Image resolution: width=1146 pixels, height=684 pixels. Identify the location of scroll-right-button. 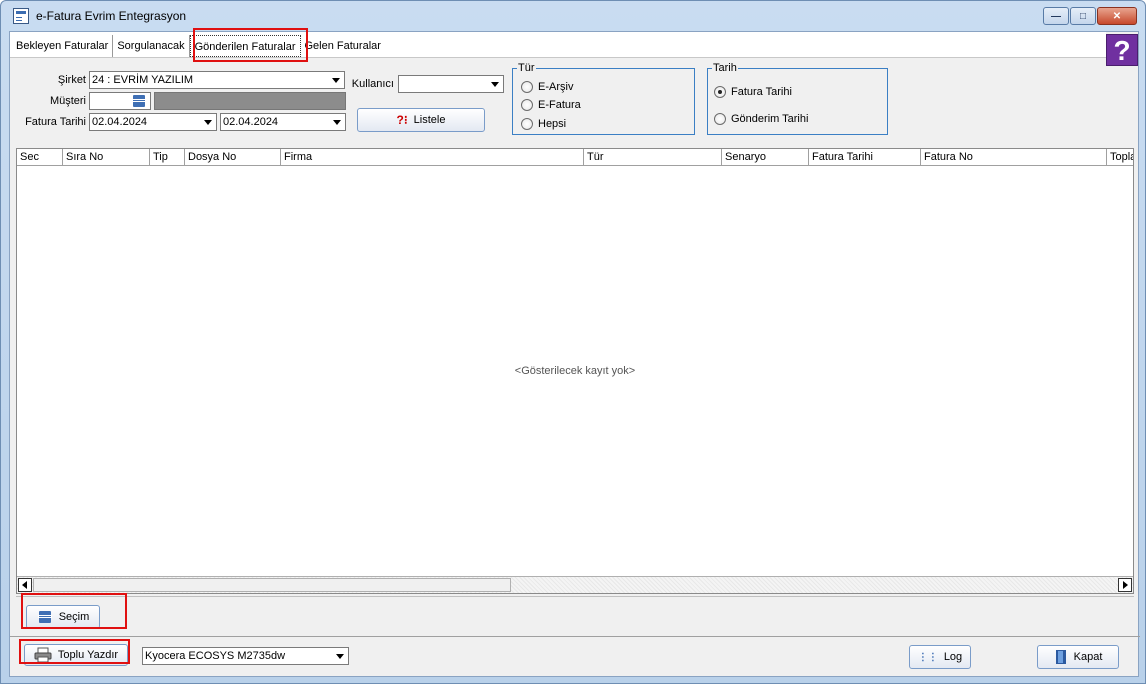
(1125, 585).